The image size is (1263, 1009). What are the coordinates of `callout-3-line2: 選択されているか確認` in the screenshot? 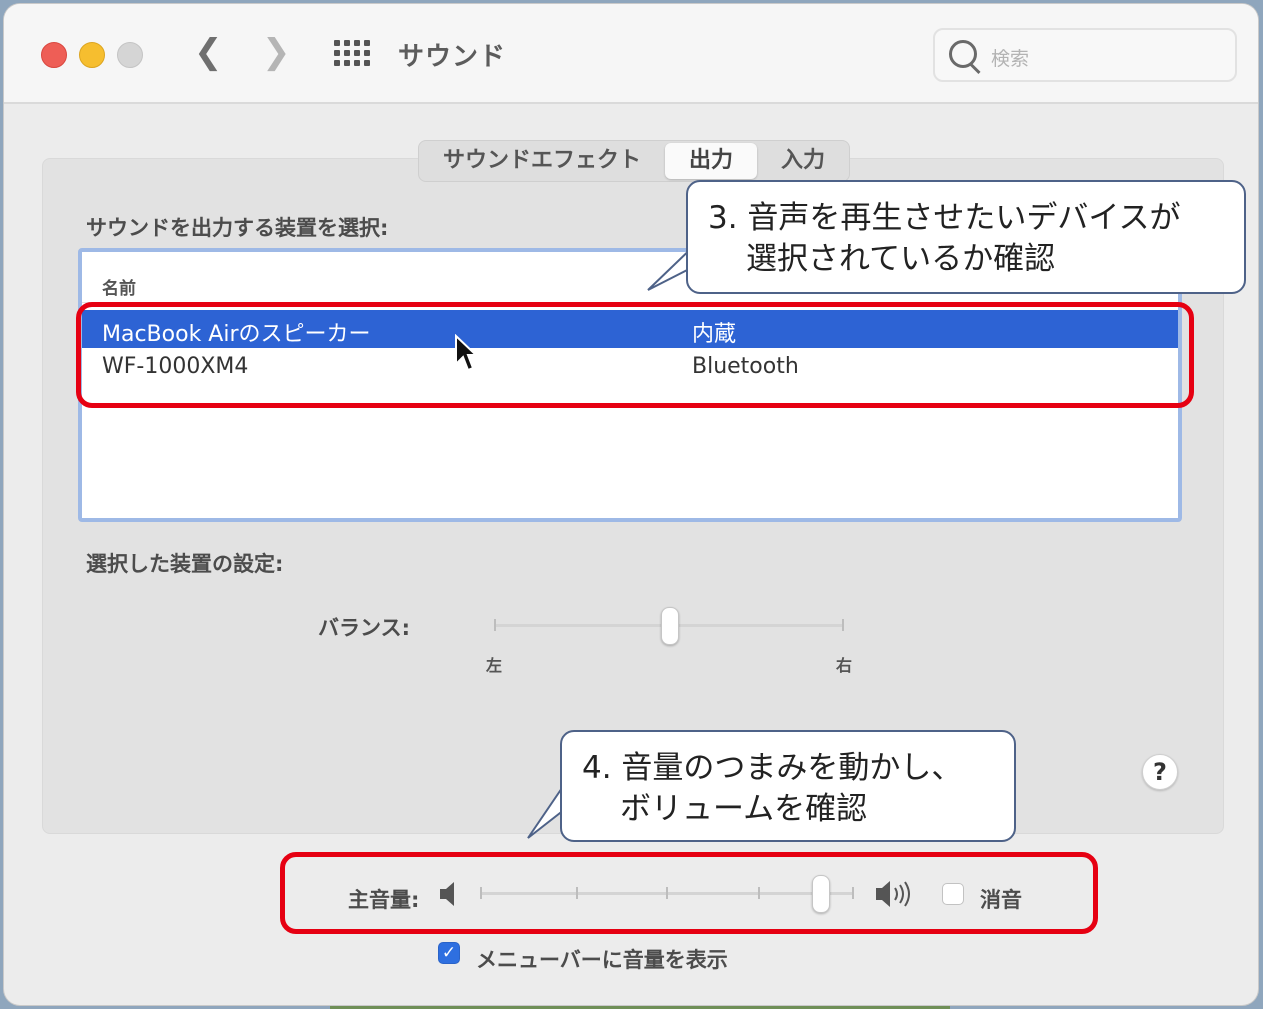 It's located at (901, 259).